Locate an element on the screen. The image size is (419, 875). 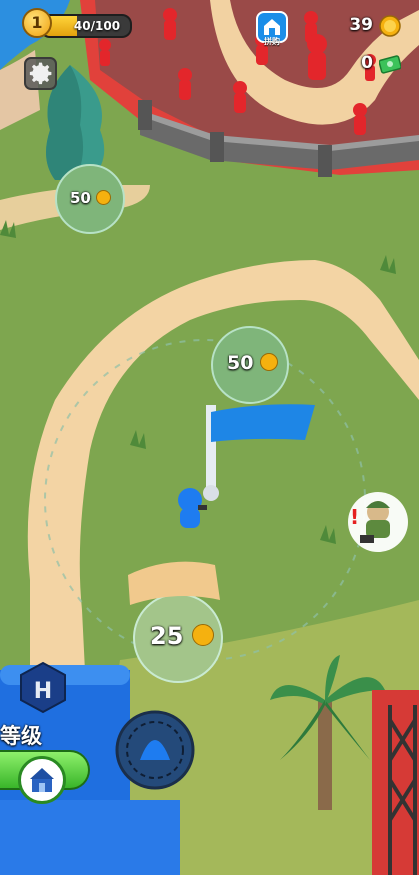
unlock-price-center: 50 is located at coordinates (253, 363).